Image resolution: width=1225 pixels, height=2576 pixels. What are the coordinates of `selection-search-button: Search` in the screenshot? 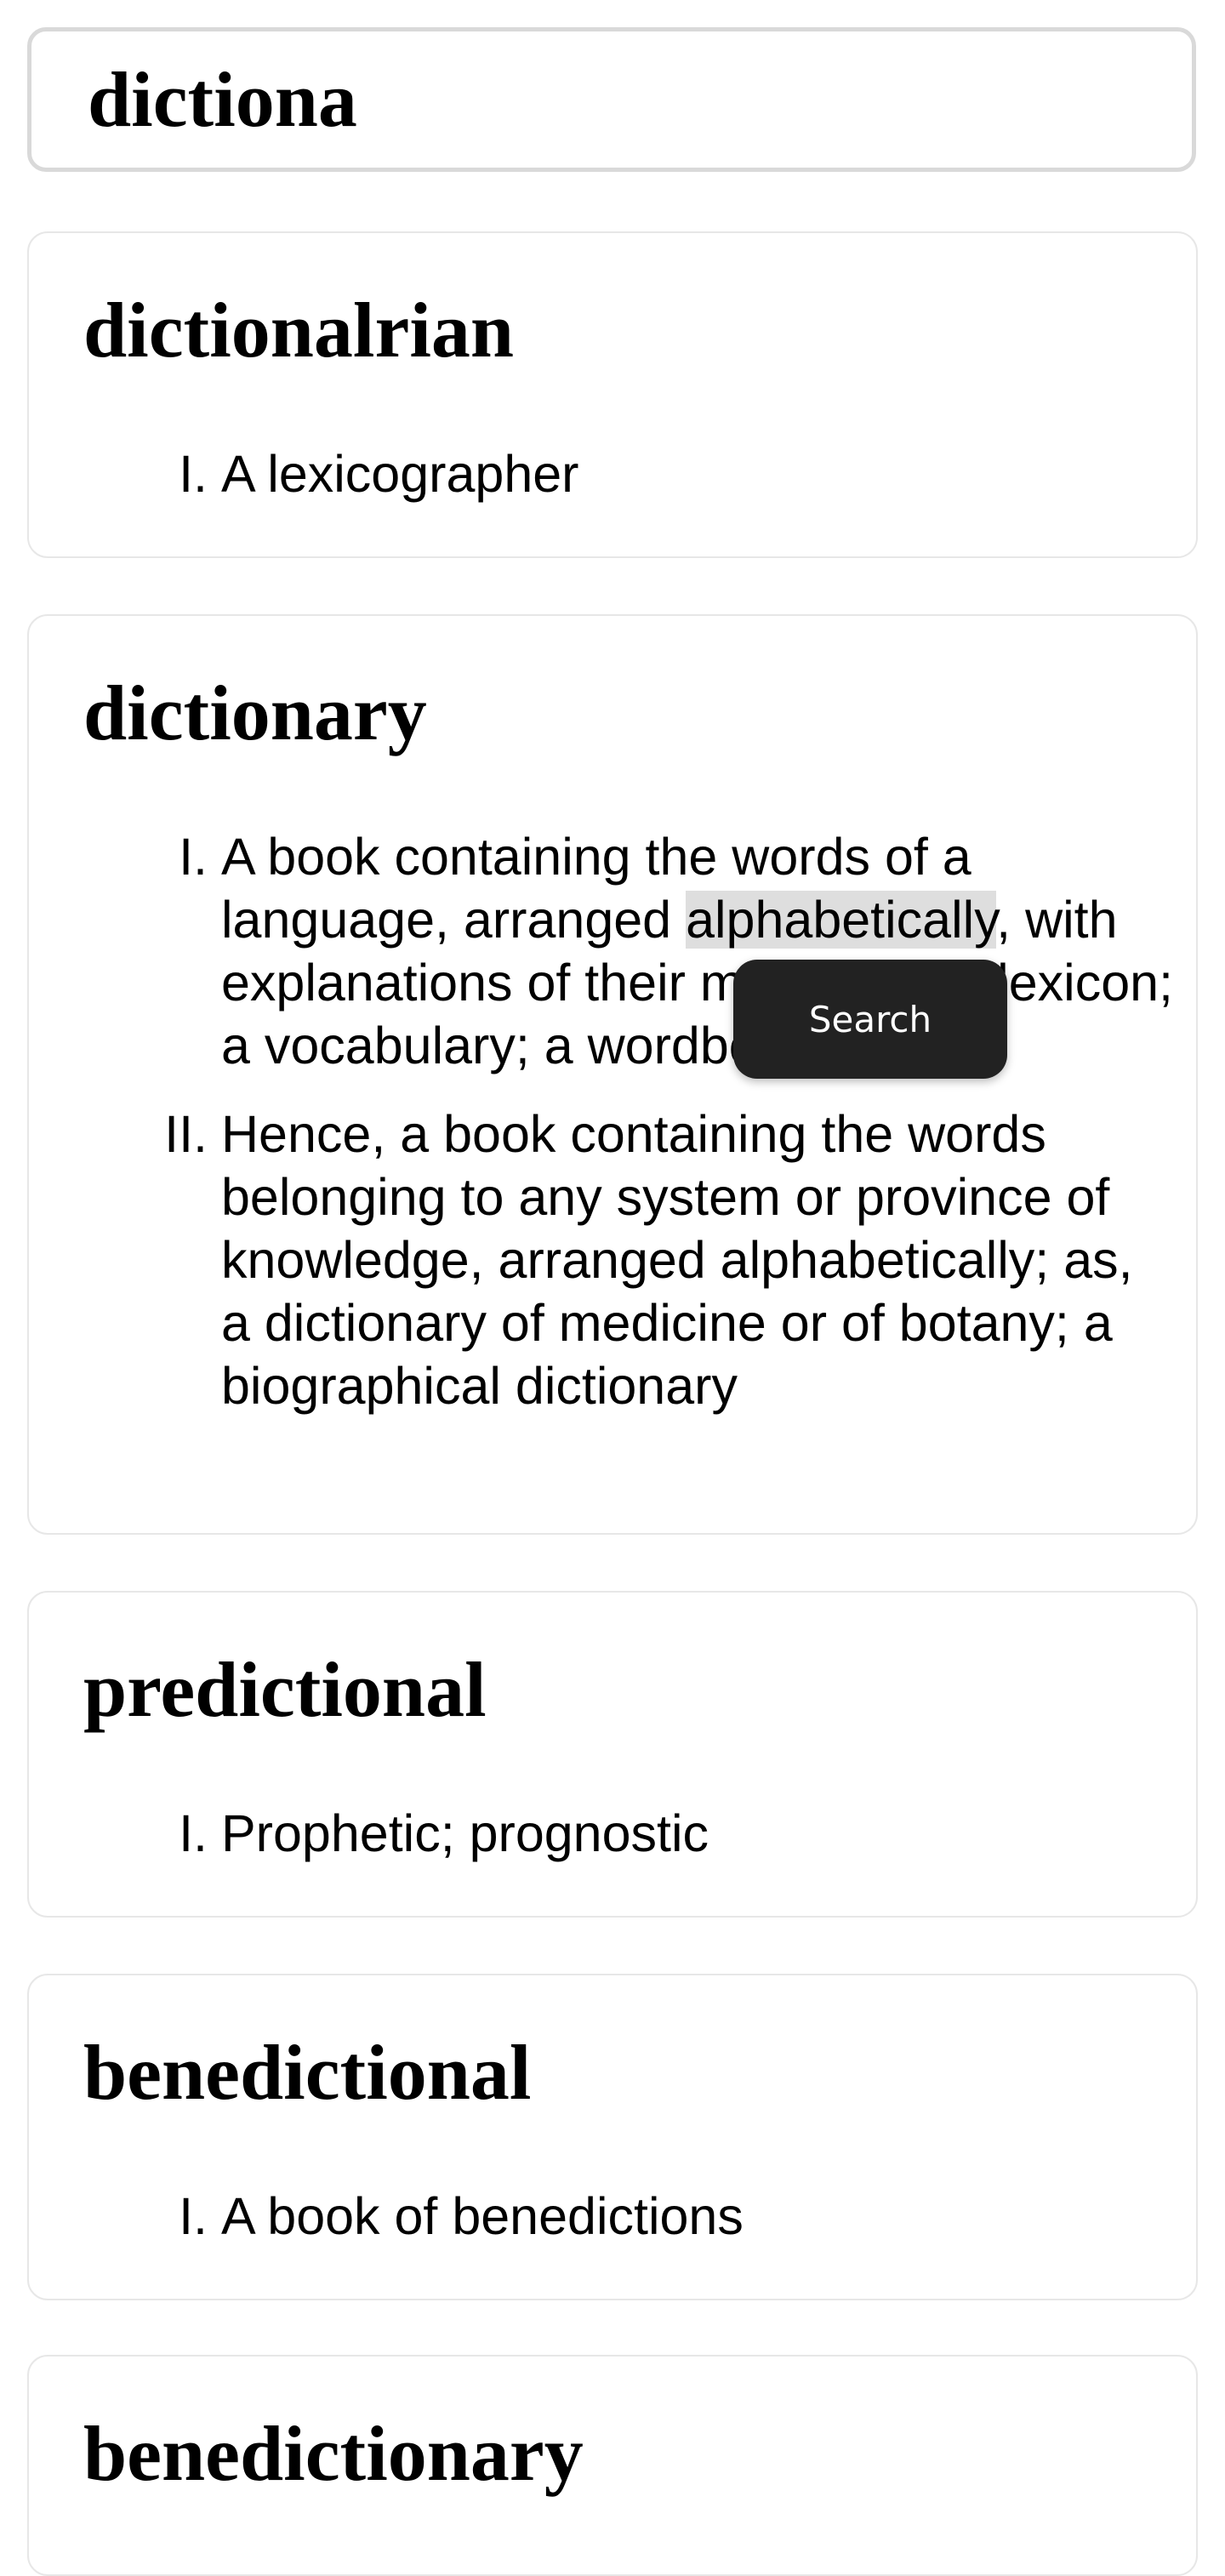 It's located at (870, 1020).